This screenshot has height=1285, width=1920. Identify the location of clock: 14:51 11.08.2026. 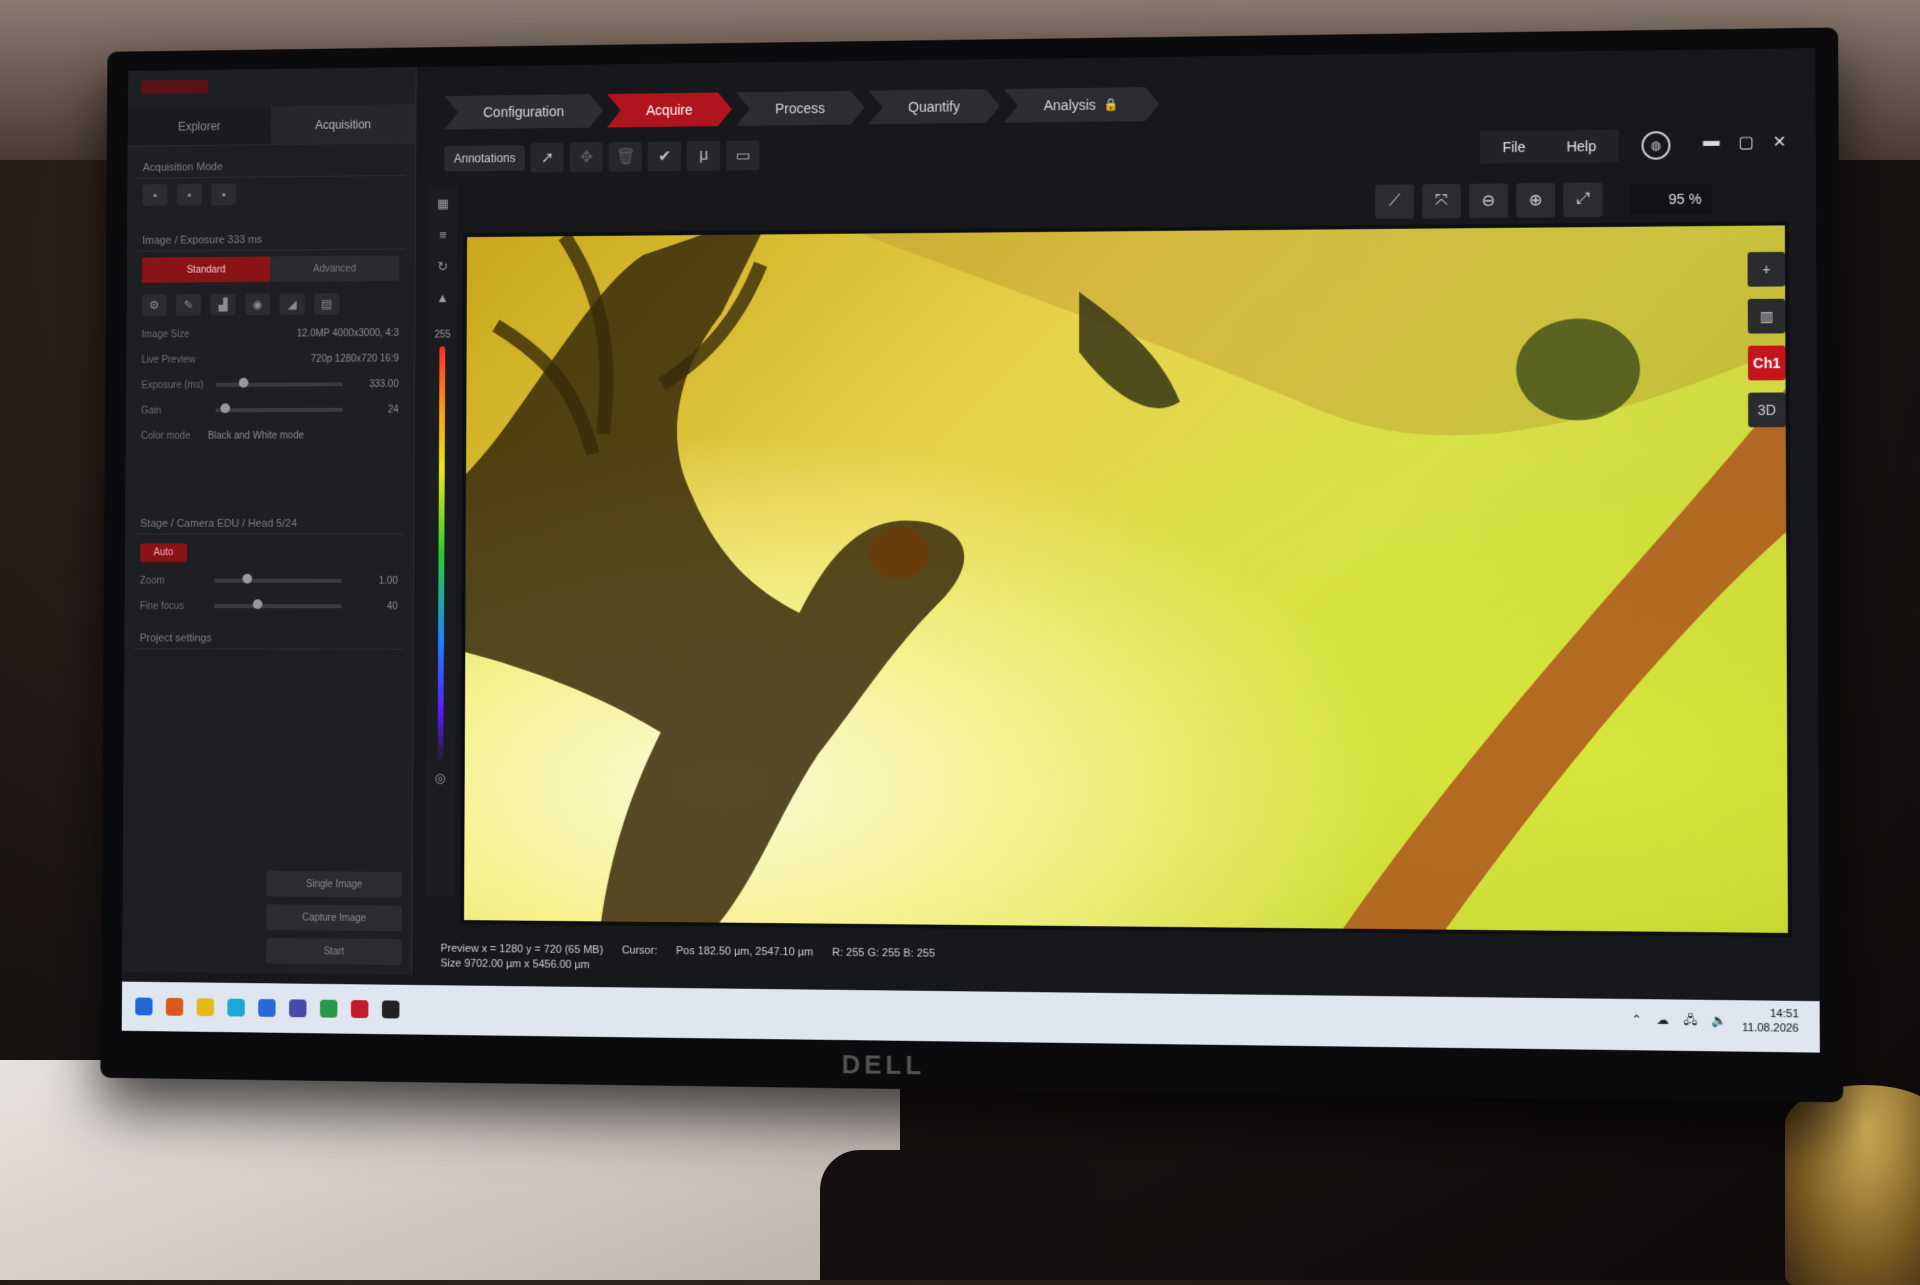
(1770, 1020).